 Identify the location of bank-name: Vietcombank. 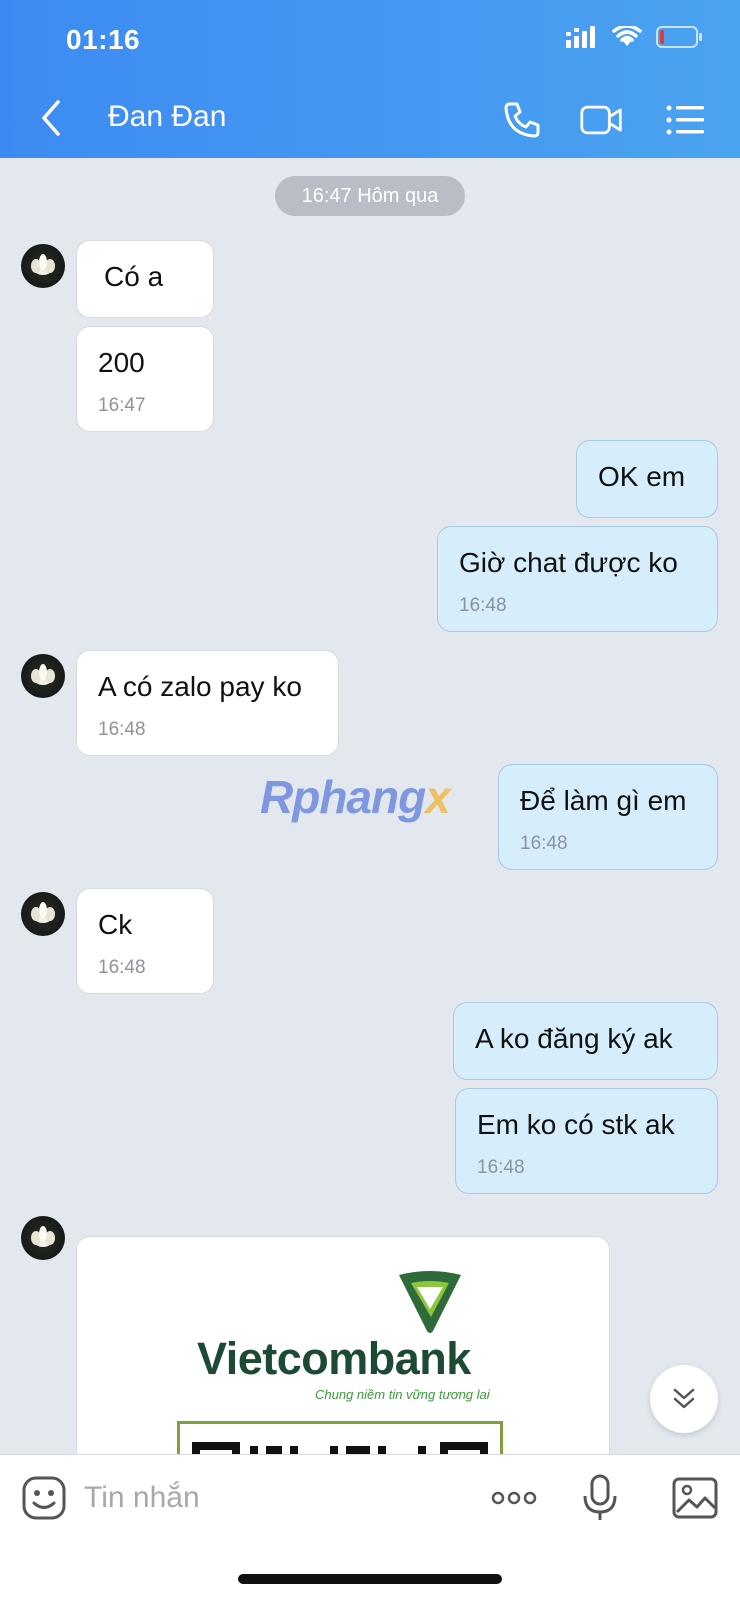
(334, 1358).